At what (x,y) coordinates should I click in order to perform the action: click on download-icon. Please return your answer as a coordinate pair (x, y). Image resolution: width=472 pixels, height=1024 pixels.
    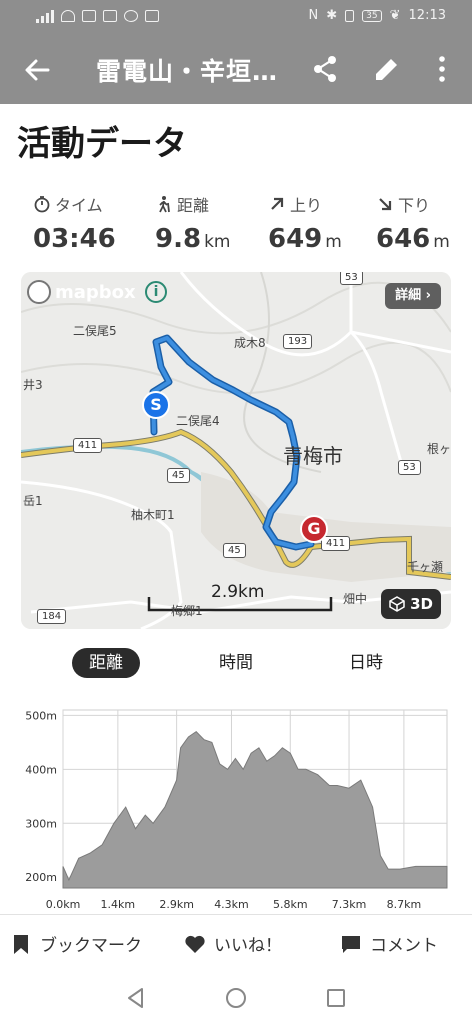
    Looking at the image, I should click on (110, 16).